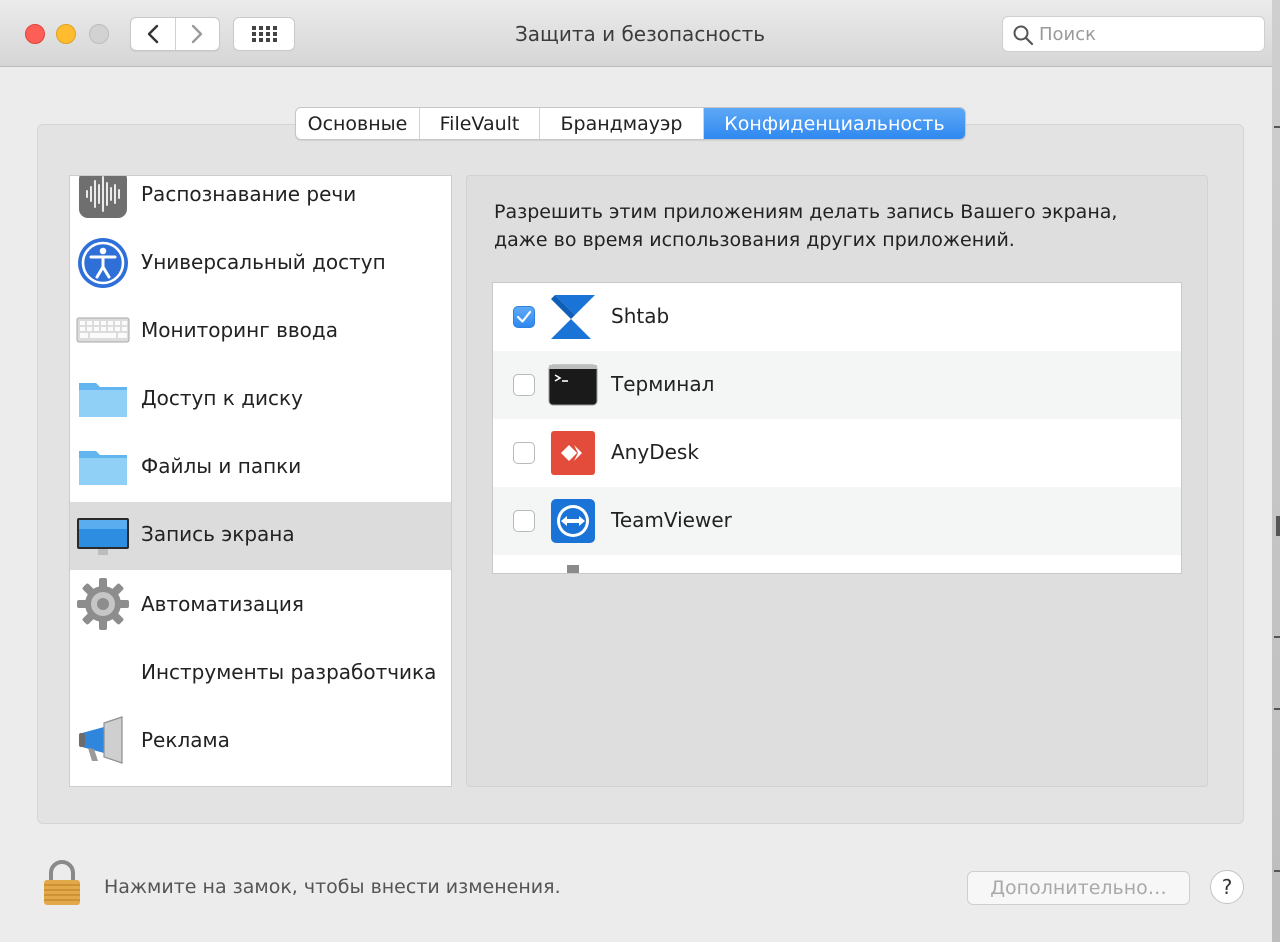 The height and width of the screenshot is (942, 1280). I want to click on gear-icon, so click(103, 604).